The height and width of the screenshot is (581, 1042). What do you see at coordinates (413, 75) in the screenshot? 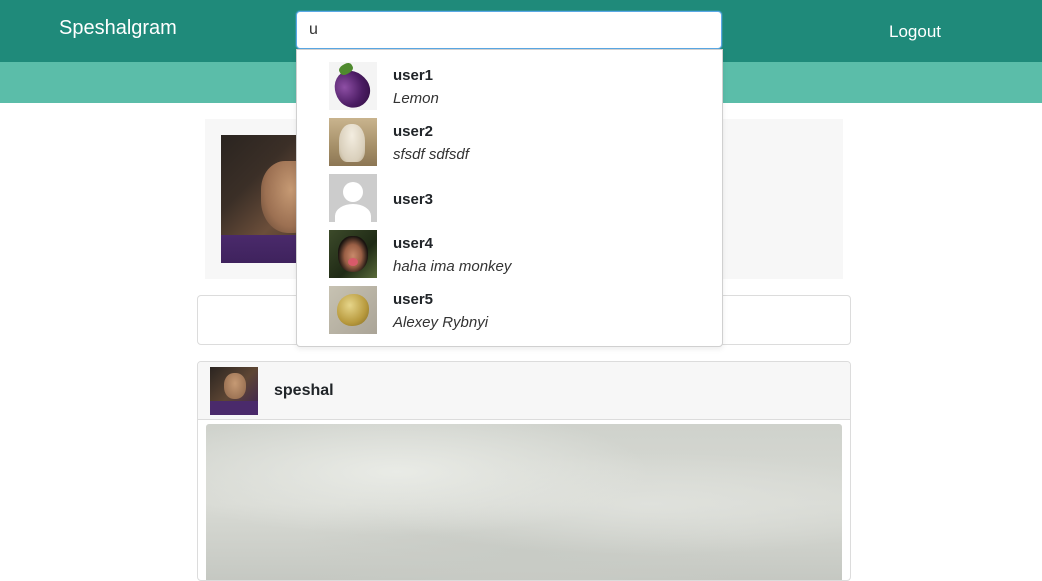
I see `result-username: user1` at bounding box center [413, 75].